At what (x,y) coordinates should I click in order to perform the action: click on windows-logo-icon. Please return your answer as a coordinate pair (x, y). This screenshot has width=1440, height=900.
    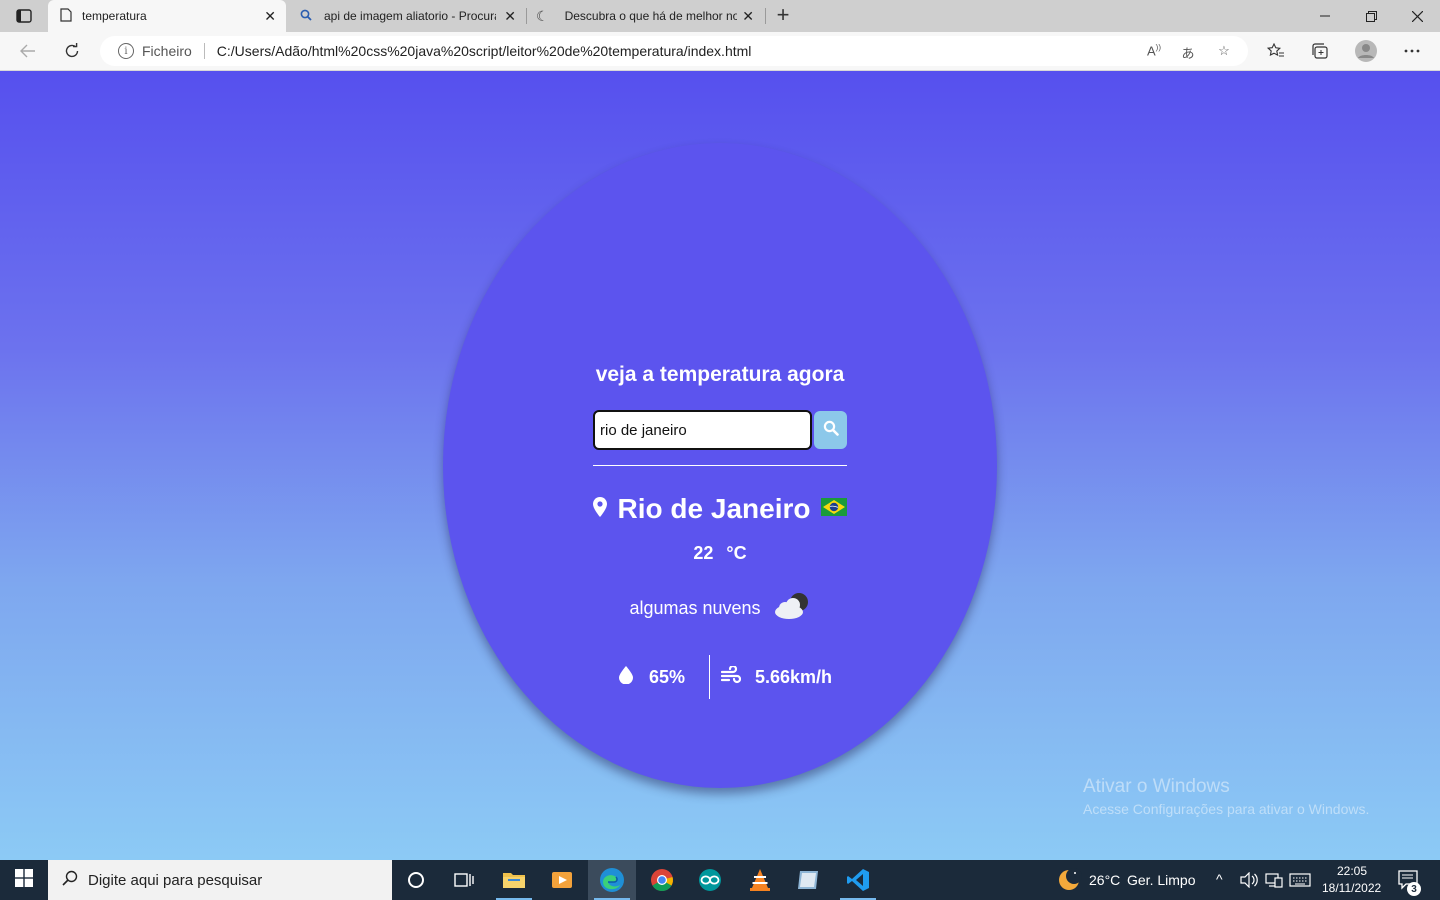
    Looking at the image, I should click on (24, 880).